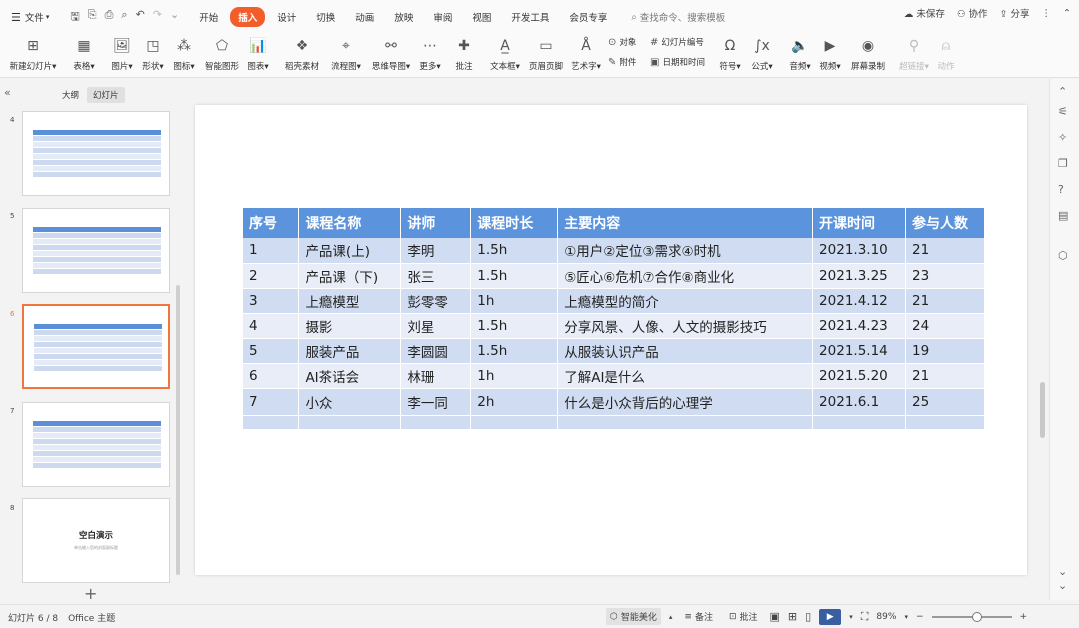  I want to click on tab-insert: 插入, so click(248, 17).